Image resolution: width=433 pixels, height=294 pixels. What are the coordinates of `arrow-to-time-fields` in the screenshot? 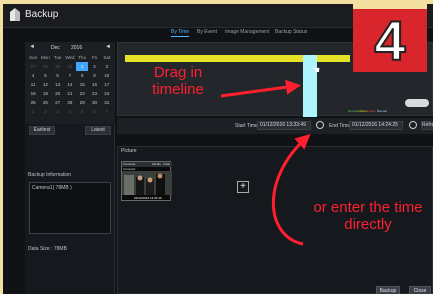 It's located at (291, 189).